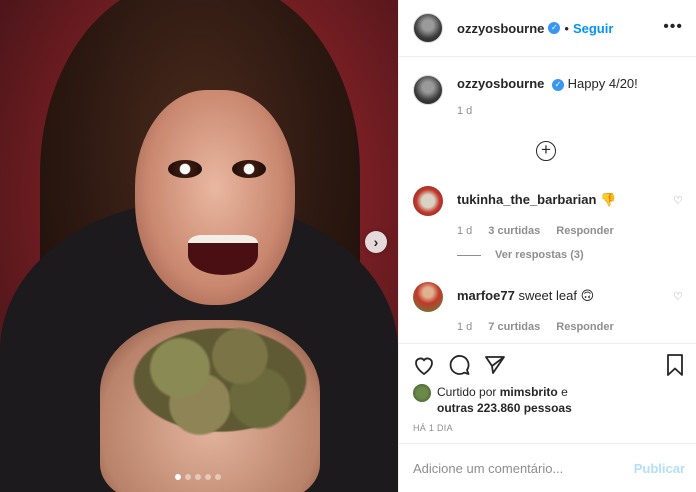  Describe the element at coordinates (185, 169) in the screenshot. I see `photo-eye-left` at that location.